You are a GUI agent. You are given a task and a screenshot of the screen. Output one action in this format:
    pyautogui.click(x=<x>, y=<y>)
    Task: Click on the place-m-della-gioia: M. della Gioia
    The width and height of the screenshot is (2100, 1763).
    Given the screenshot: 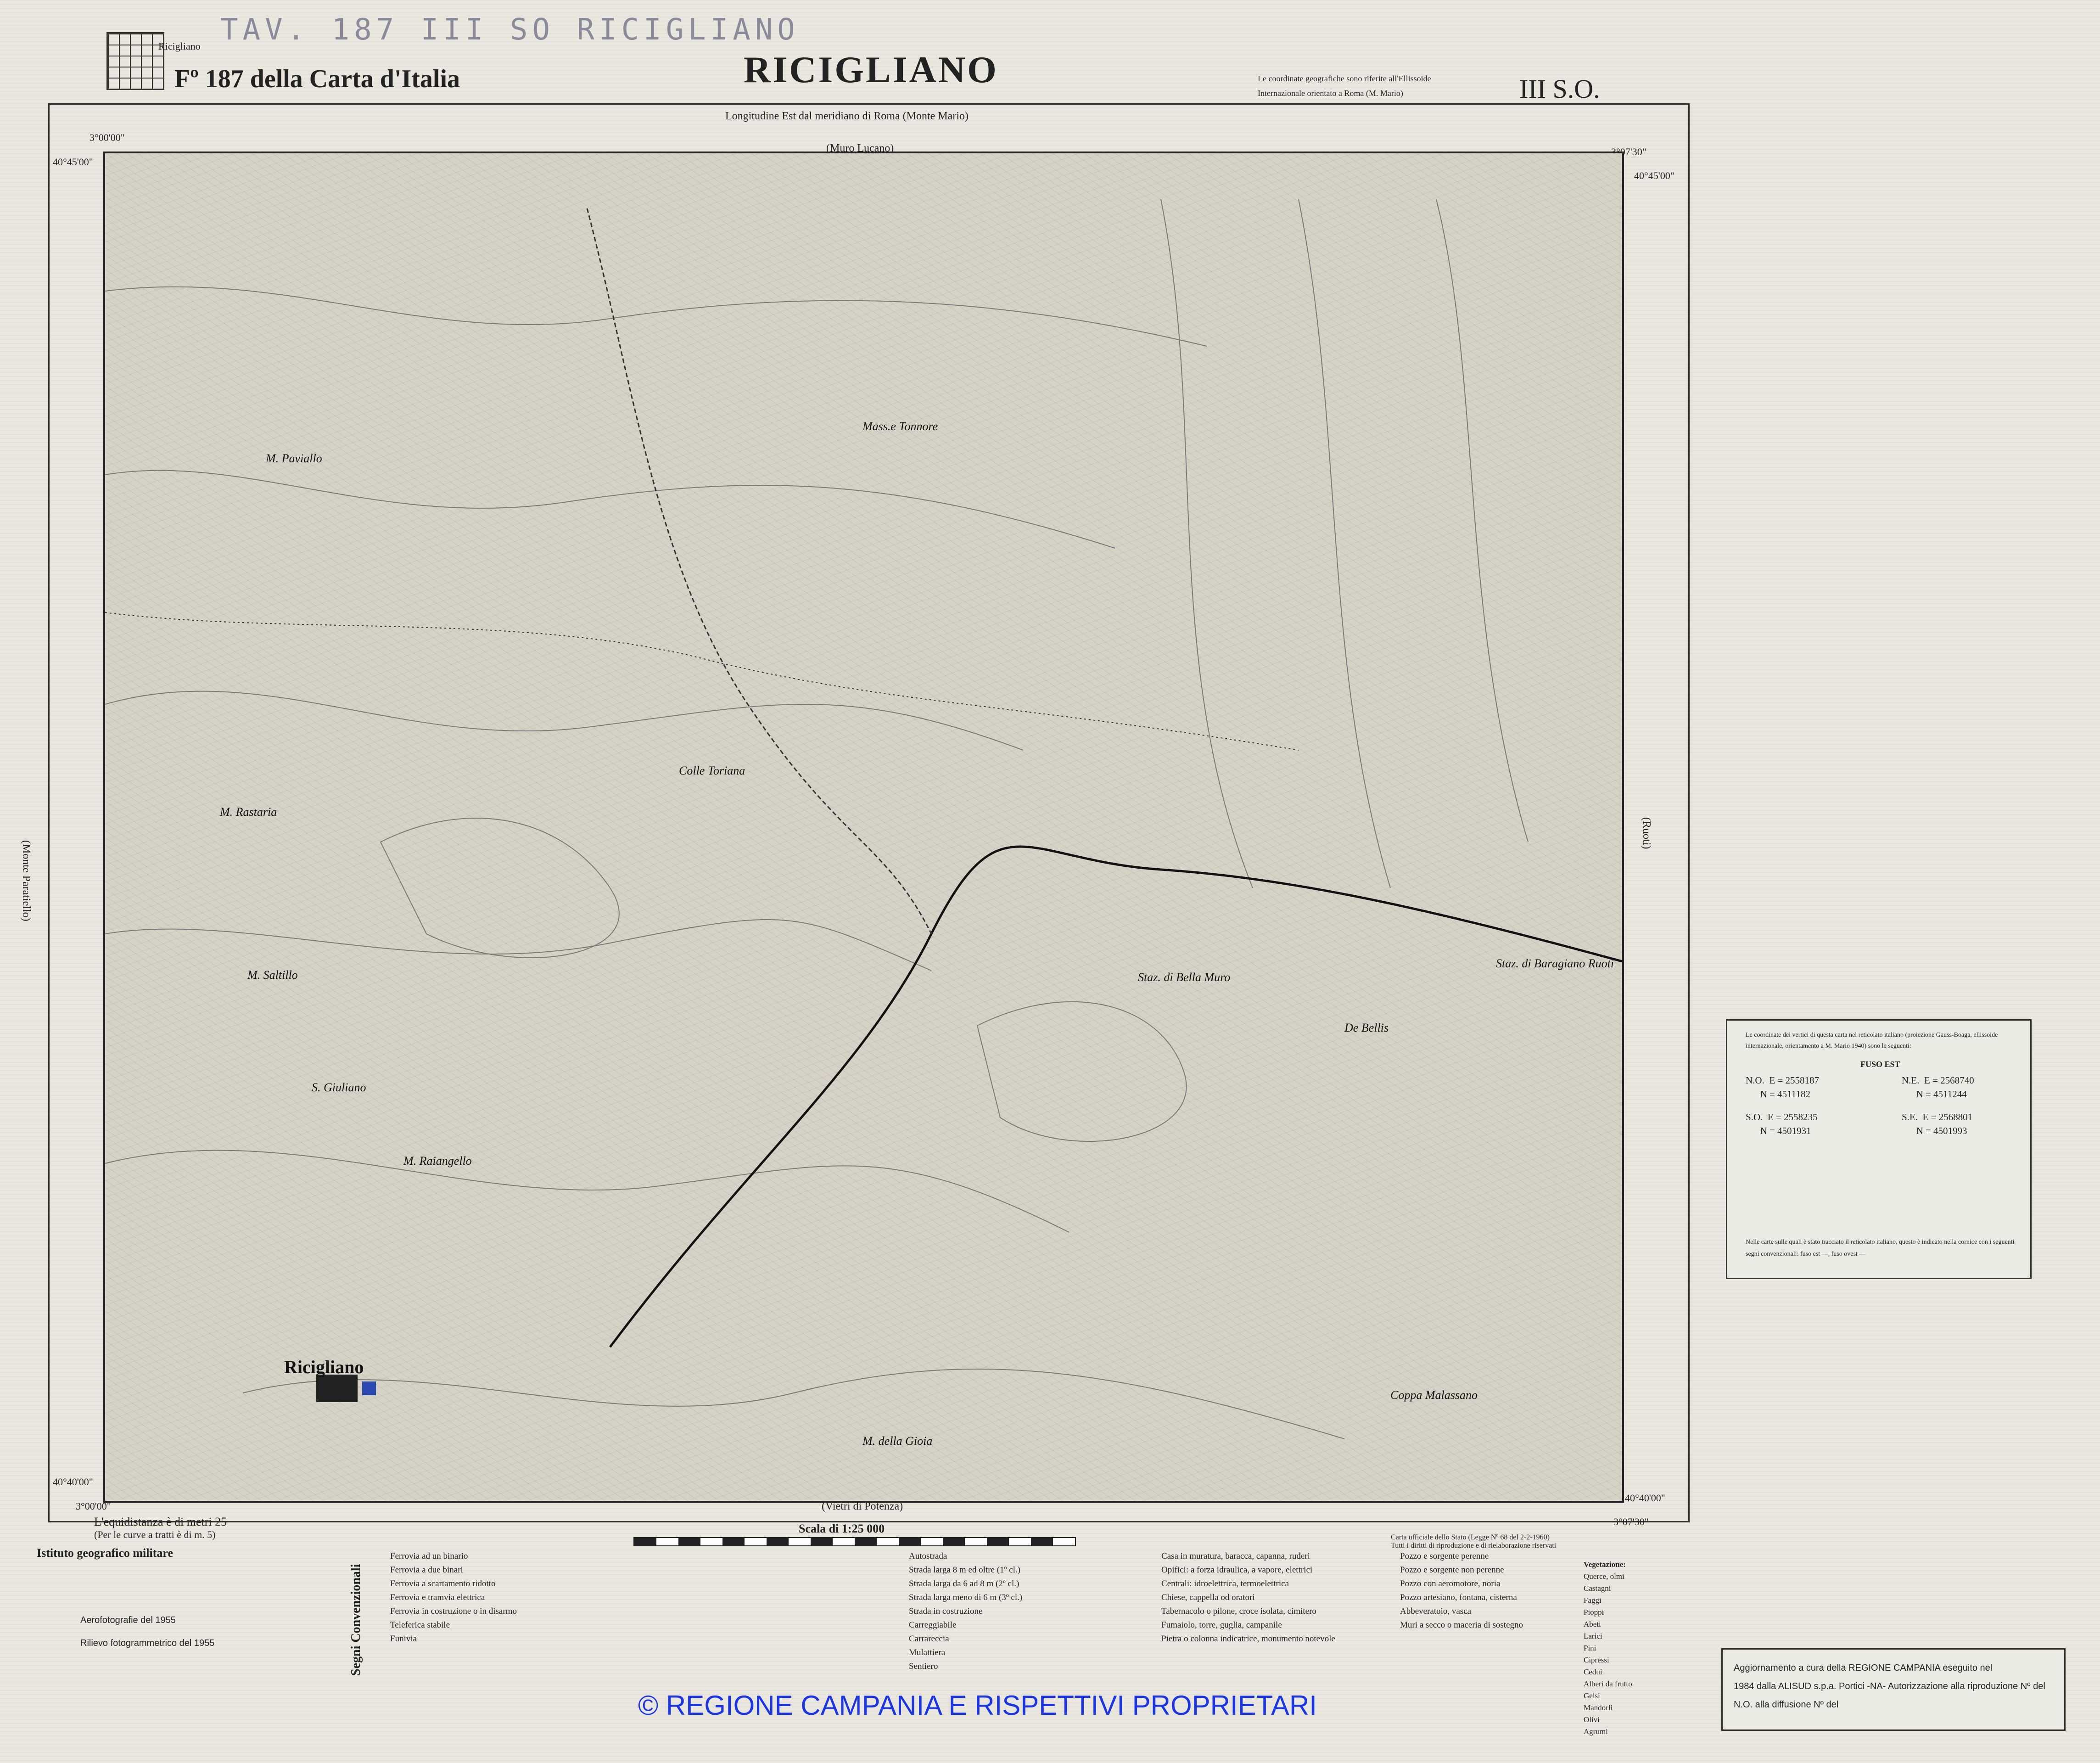 What is the action you would take?
    pyautogui.click(x=897, y=1441)
    